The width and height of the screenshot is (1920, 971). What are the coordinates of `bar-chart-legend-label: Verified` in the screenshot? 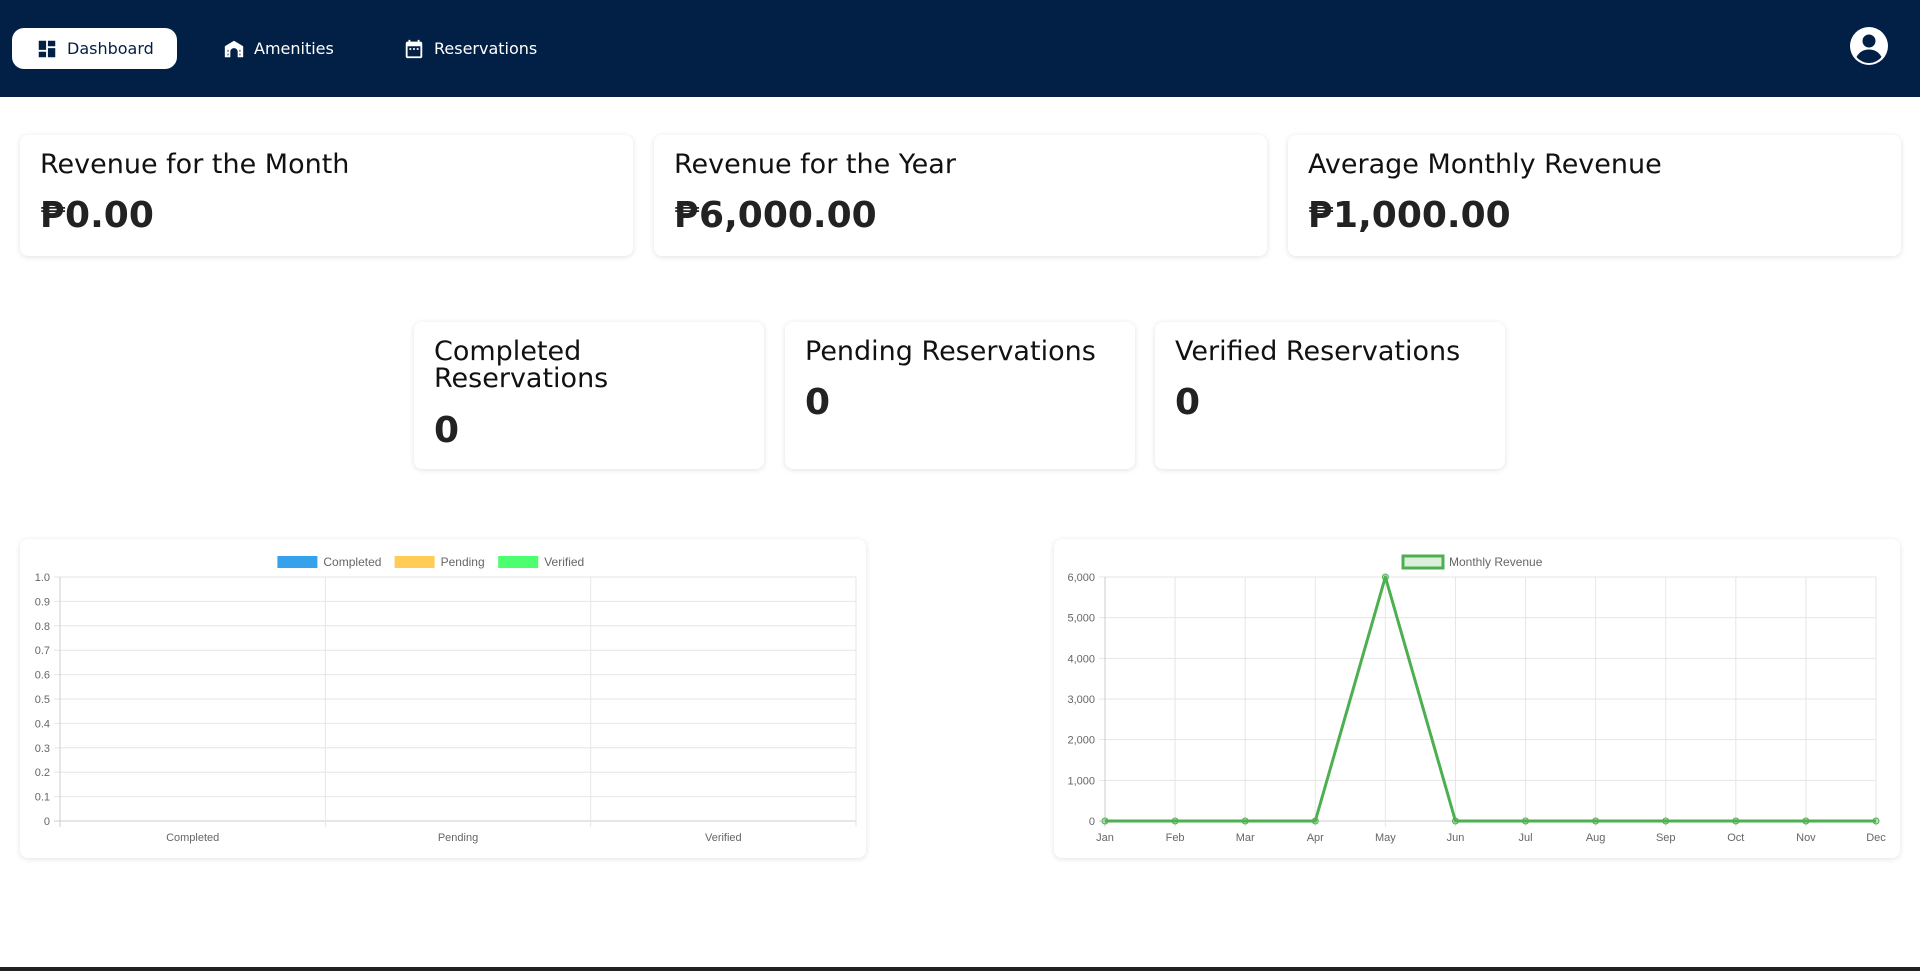 It's located at (564, 562).